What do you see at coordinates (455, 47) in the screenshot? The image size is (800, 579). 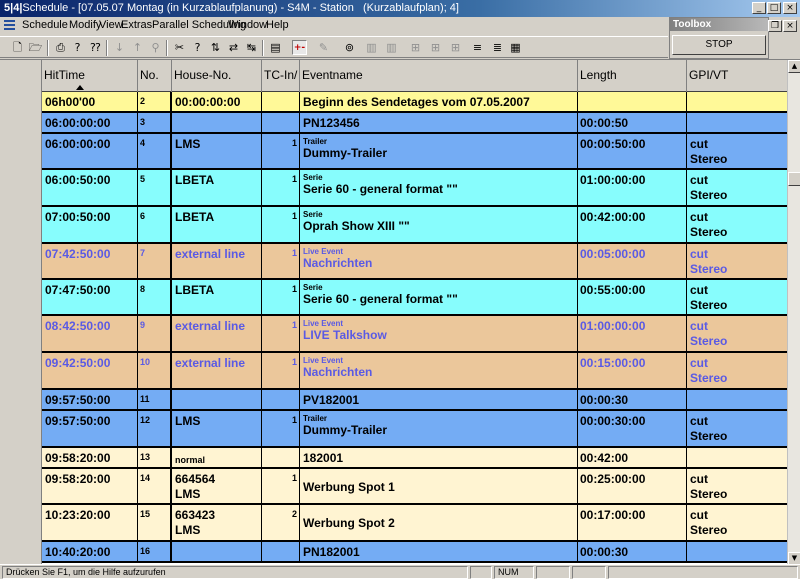 I see `tool-c-icon: ⊞` at bounding box center [455, 47].